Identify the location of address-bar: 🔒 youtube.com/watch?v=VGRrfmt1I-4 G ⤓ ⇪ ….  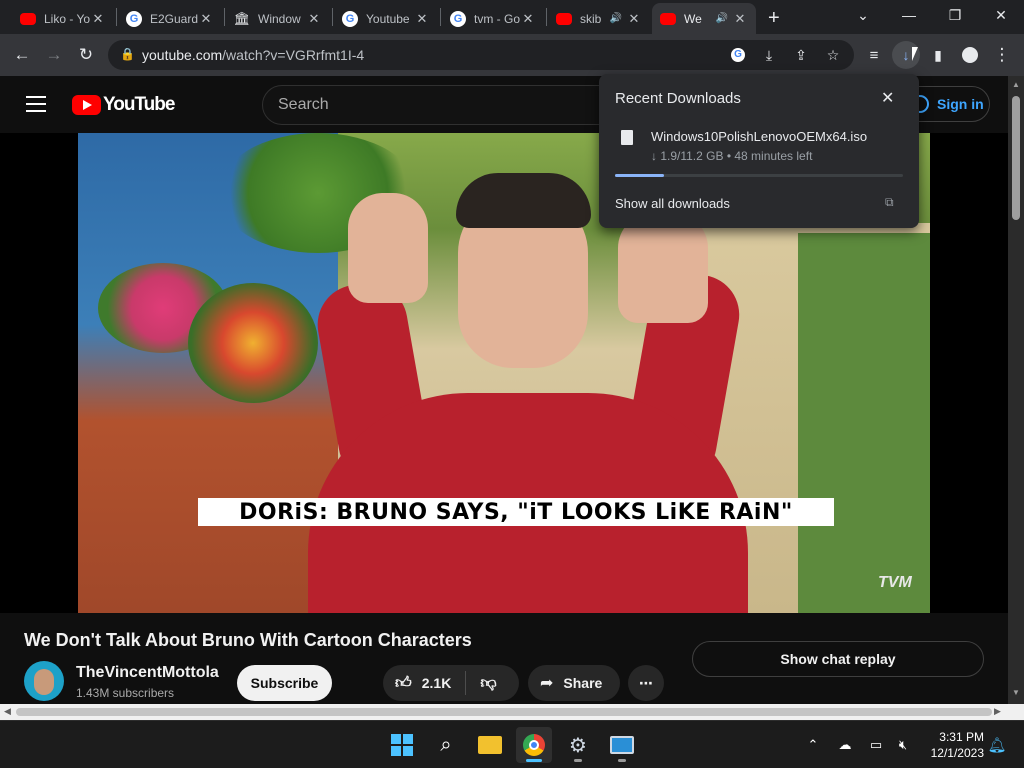
(481, 55).